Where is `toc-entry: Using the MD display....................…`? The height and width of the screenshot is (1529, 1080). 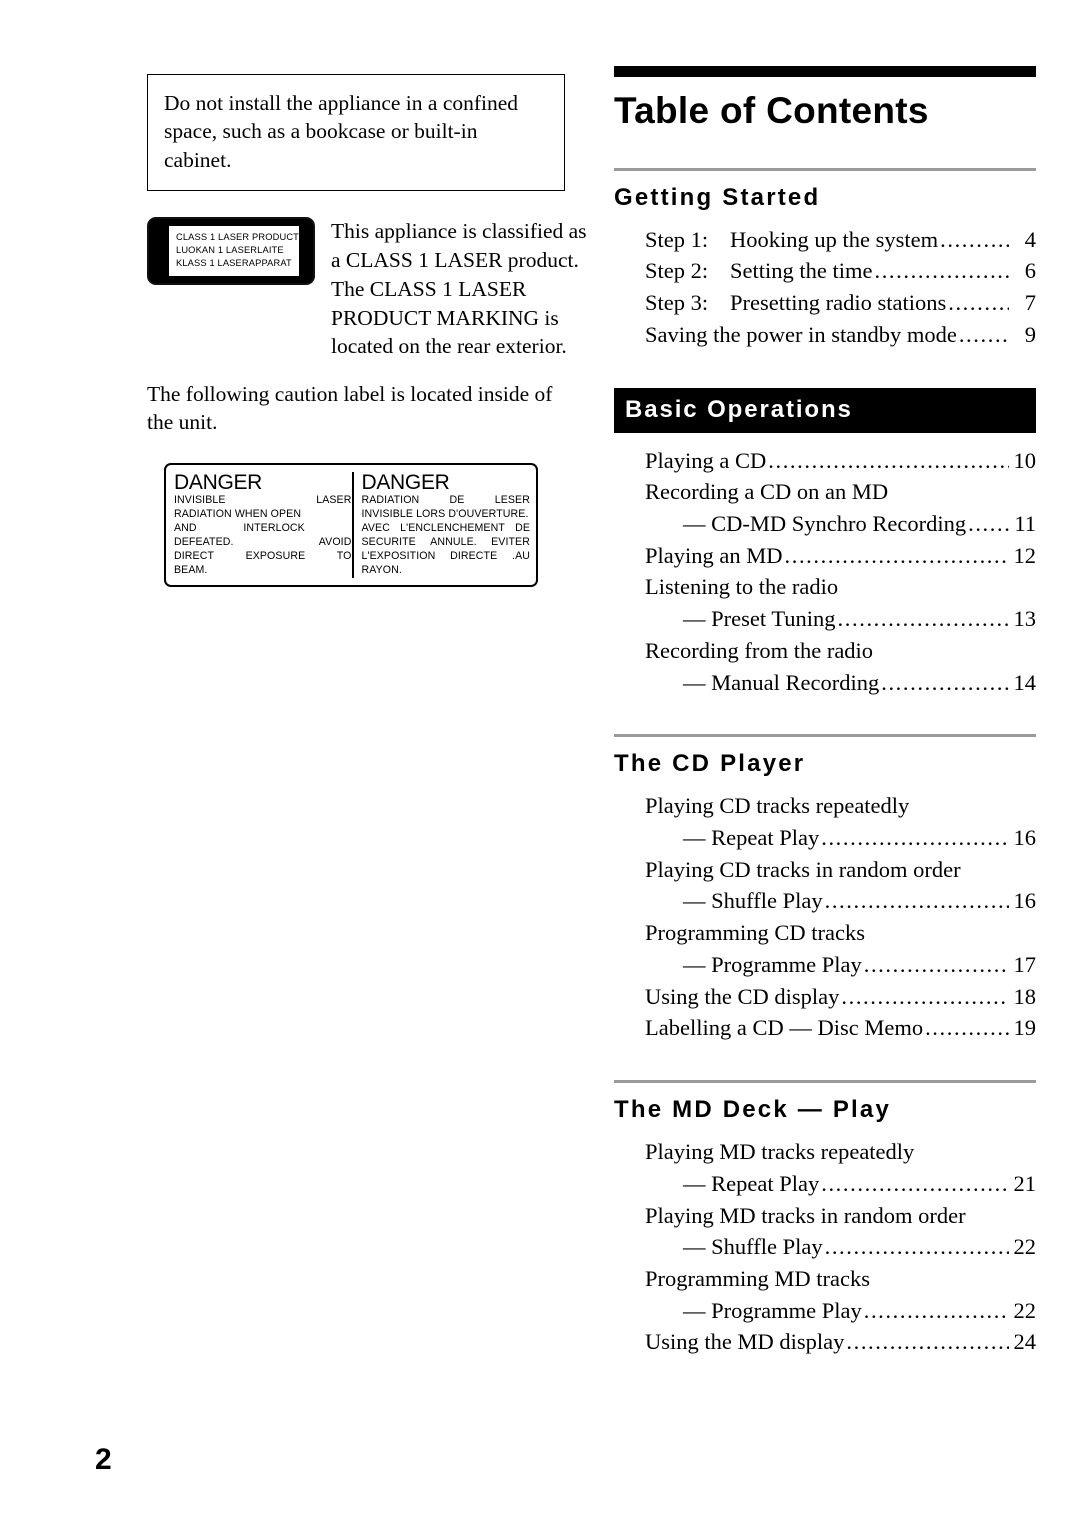
toc-entry: Using the MD display....................… is located at coordinates (840, 1342).